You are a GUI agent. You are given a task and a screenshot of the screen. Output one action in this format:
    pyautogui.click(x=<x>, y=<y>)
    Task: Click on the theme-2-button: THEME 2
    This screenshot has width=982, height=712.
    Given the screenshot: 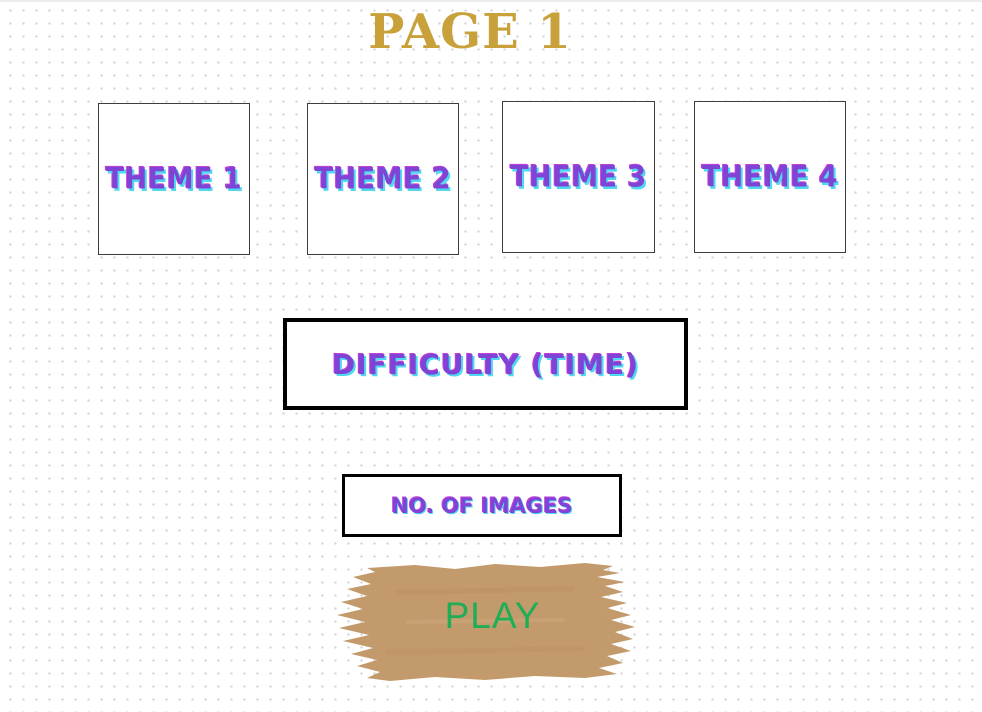 What is the action you would take?
    pyautogui.click(x=383, y=179)
    